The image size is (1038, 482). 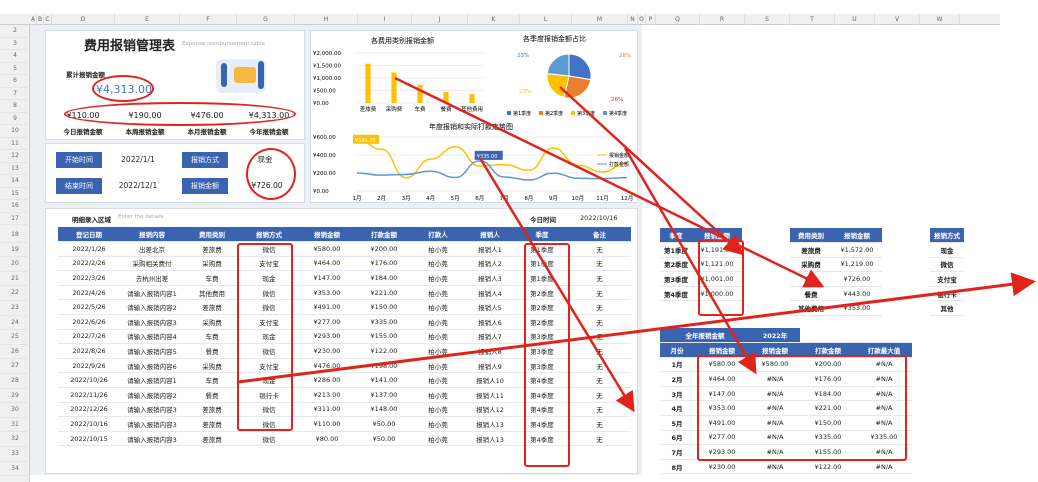 What do you see at coordinates (940, 19) in the screenshot?
I see `column-header: W` at bounding box center [940, 19].